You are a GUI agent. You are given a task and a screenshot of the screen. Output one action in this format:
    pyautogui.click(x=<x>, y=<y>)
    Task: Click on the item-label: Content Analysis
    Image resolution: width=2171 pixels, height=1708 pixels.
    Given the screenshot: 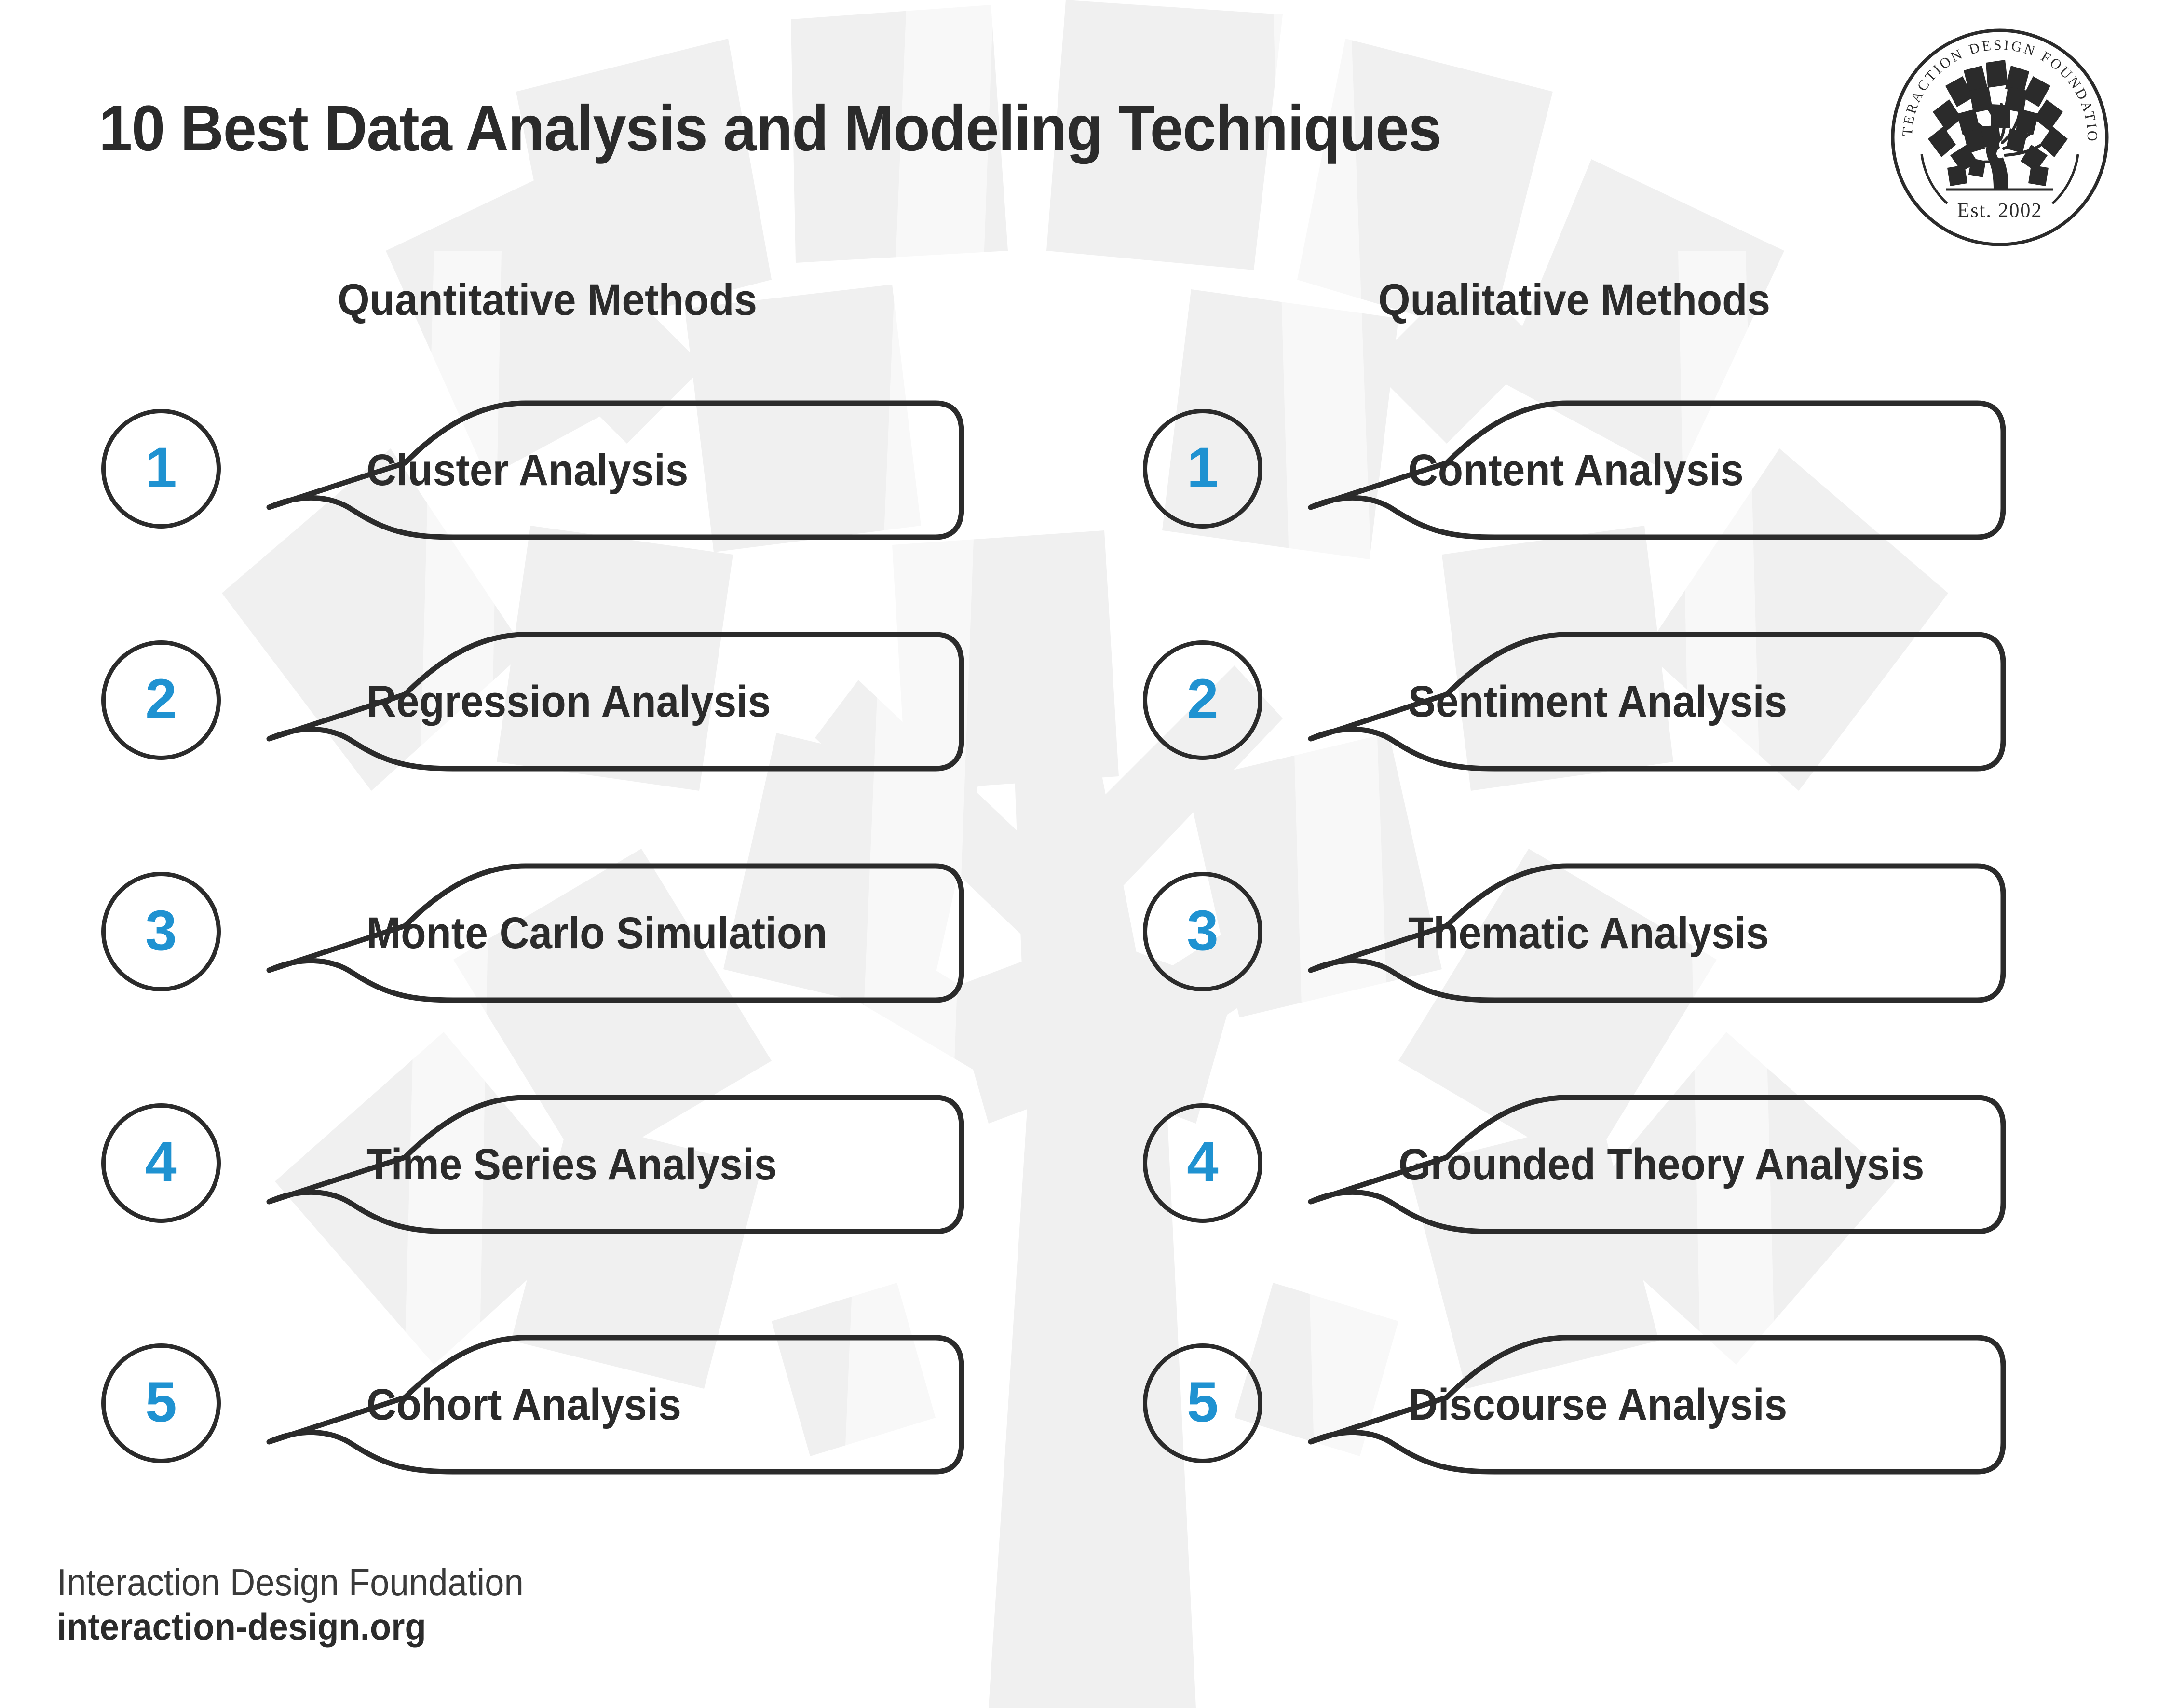 What is the action you would take?
    pyautogui.click(x=1576, y=470)
    